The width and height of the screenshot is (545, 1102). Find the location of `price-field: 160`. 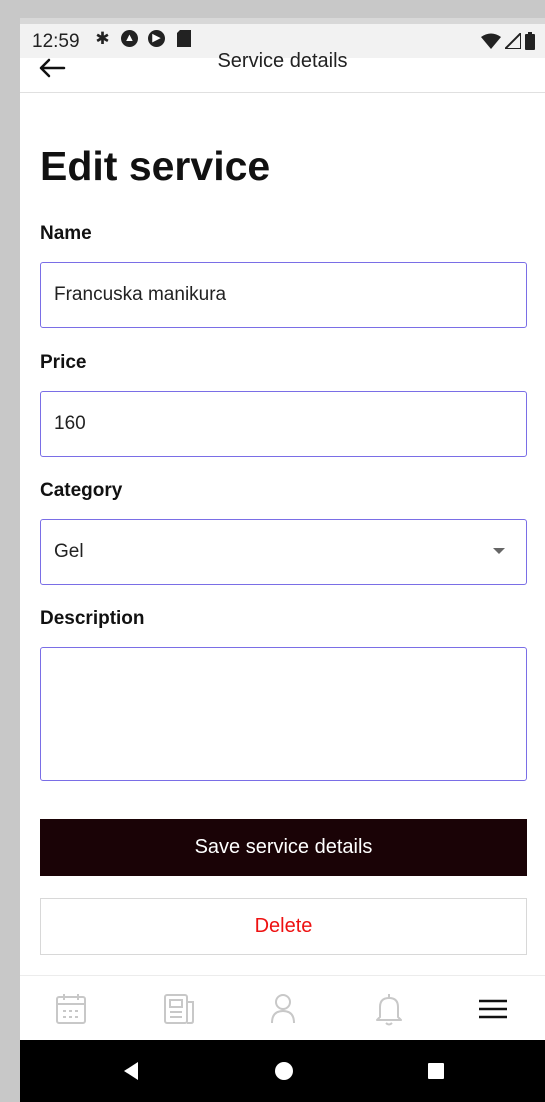

price-field: 160 is located at coordinates (283, 424).